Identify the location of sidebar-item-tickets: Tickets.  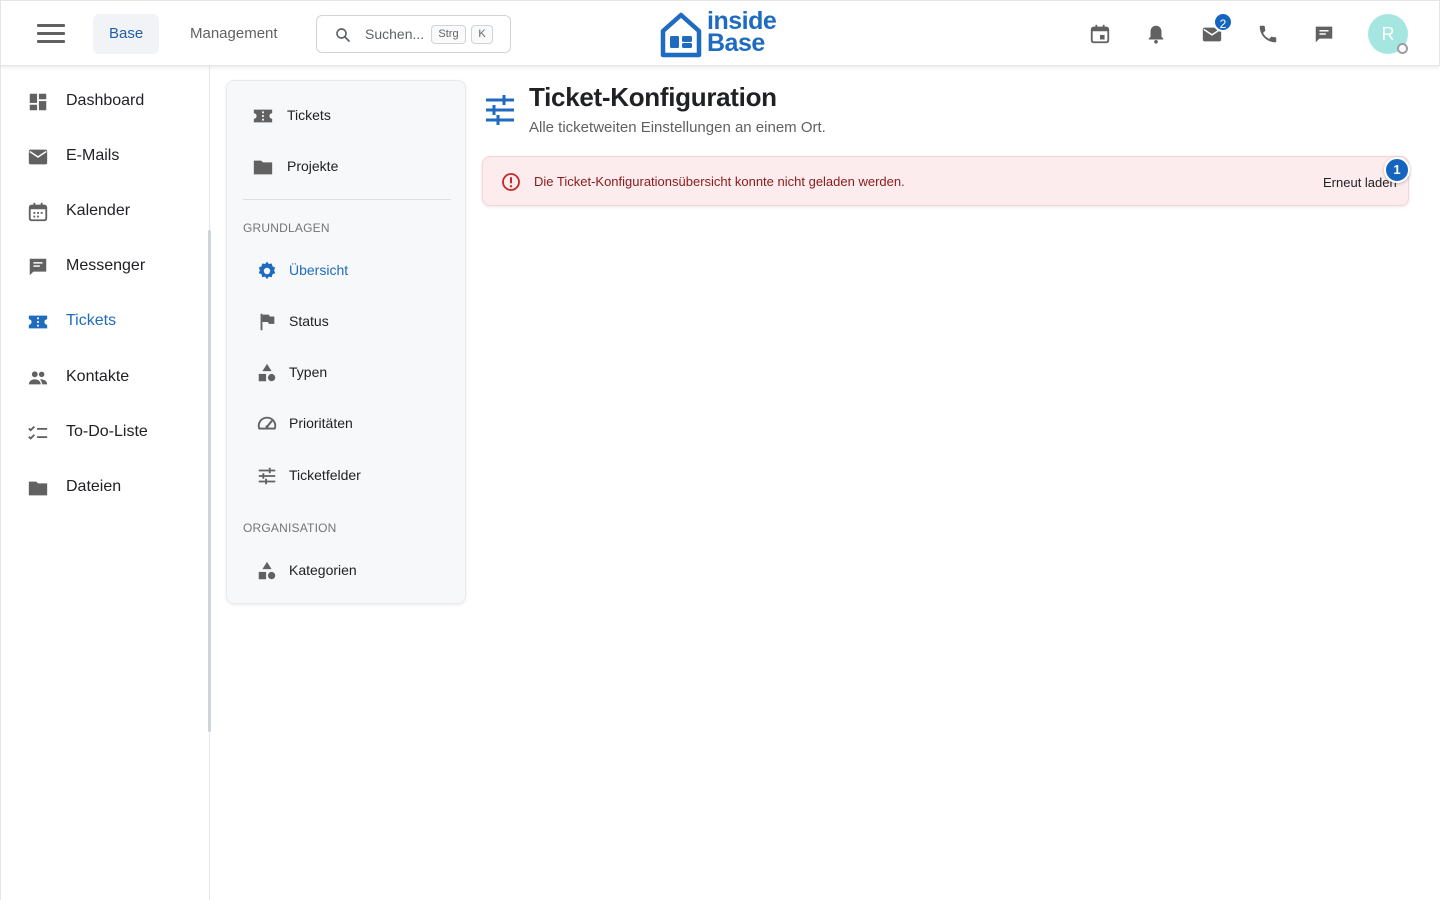
(104, 321).